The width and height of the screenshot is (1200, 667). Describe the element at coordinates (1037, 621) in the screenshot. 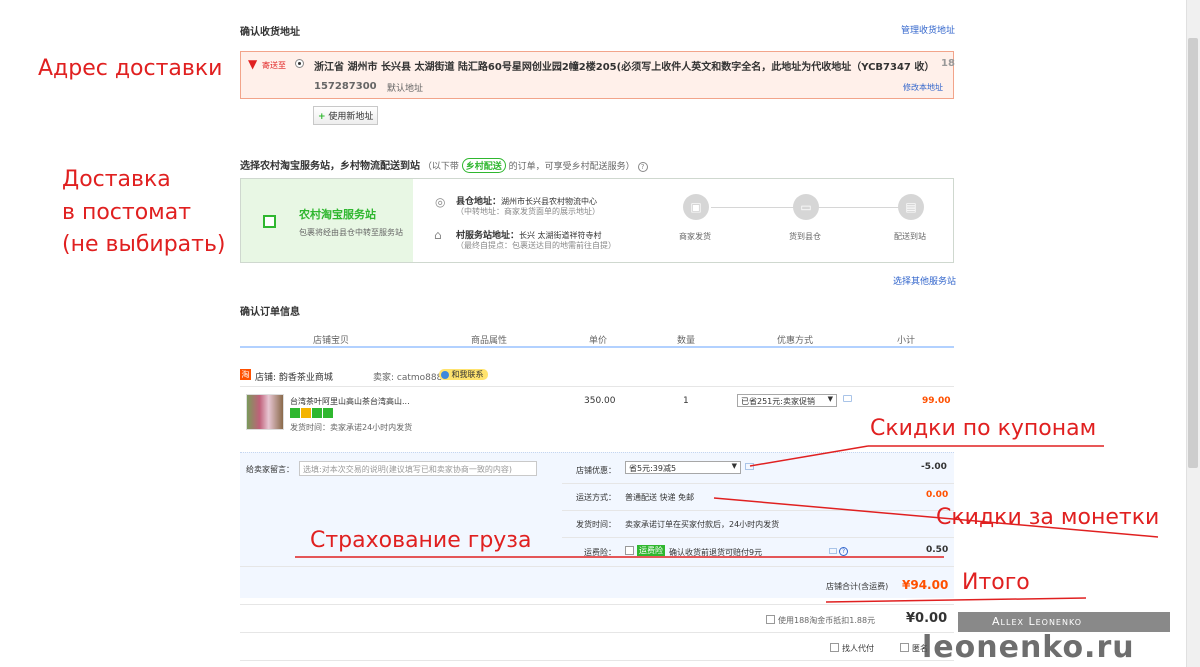

I see `watermark-author: Allex Leonenko` at that location.